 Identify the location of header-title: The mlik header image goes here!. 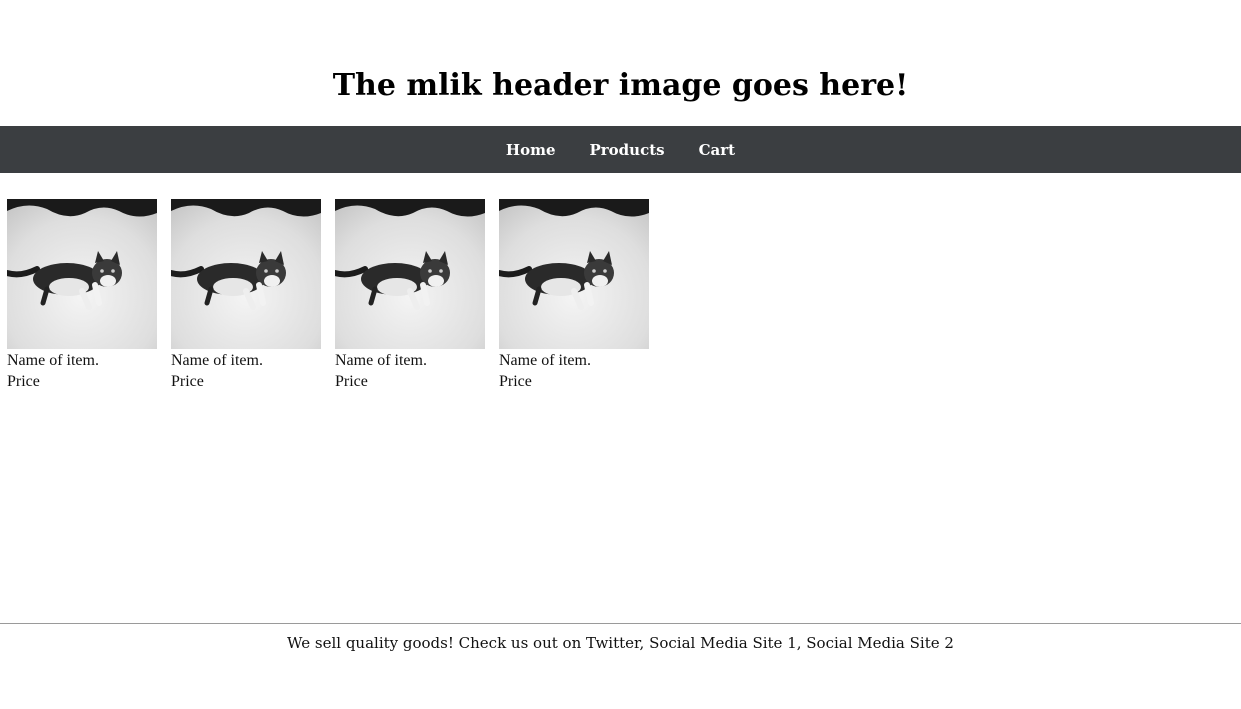
(620, 85).